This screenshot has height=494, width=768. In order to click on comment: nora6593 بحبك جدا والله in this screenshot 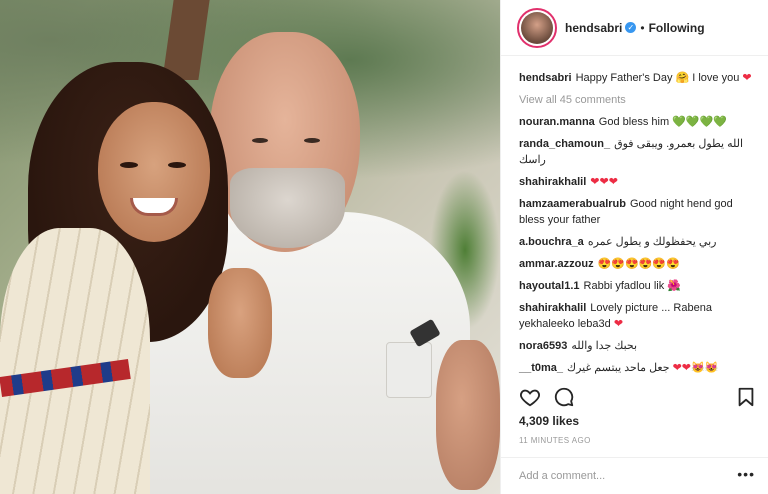, I will do `click(637, 346)`.